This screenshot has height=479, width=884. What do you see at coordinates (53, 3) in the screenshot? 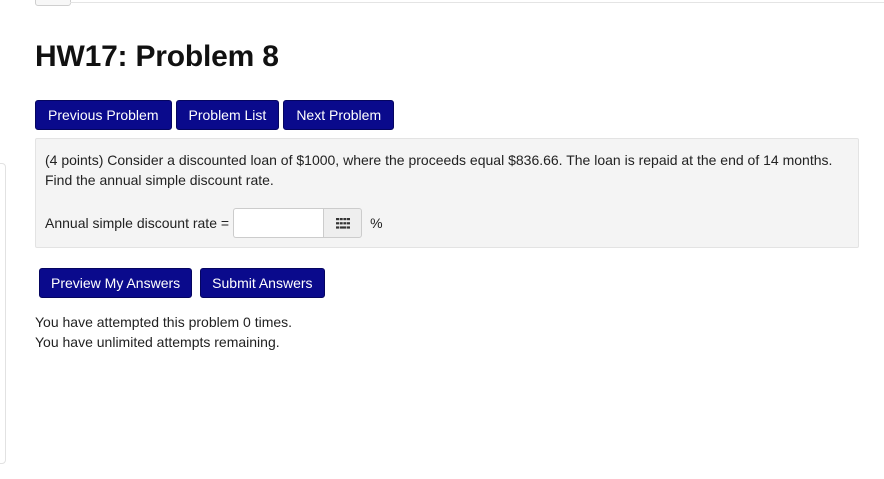
I see `top-tab-fragment` at bounding box center [53, 3].